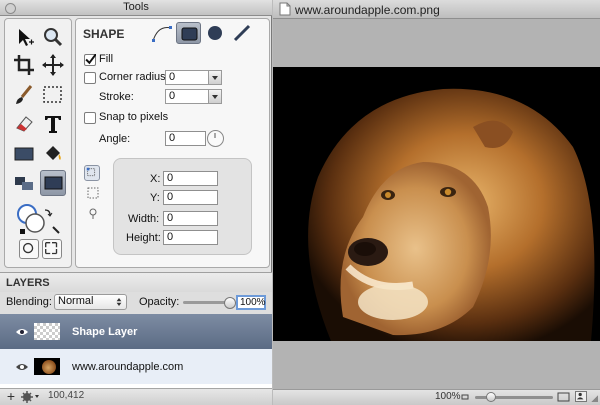 This screenshot has width=600, height=405. What do you see at coordinates (90, 60) in the screenshot?
I see `fill-checkbox` at bounding box center [90, 60].